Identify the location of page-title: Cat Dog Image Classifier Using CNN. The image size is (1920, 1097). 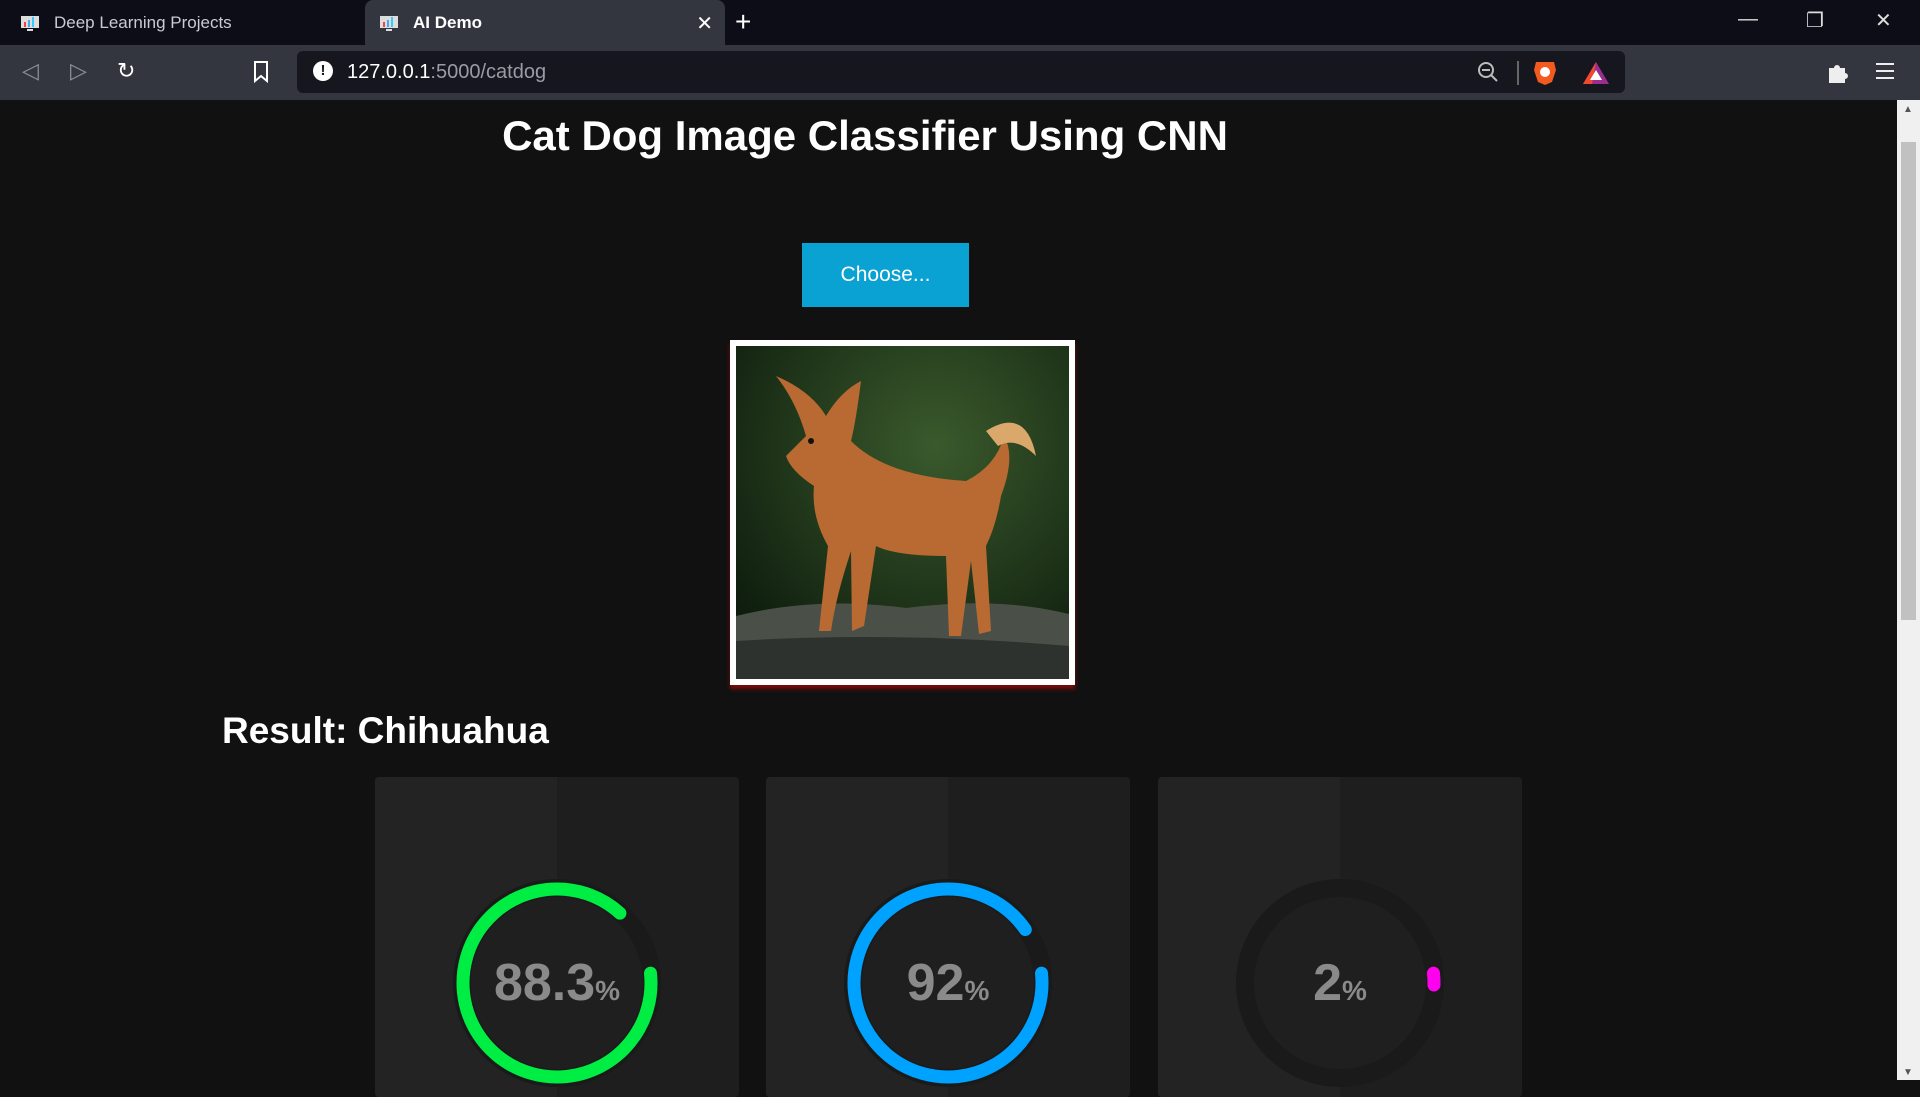
(865, 135).